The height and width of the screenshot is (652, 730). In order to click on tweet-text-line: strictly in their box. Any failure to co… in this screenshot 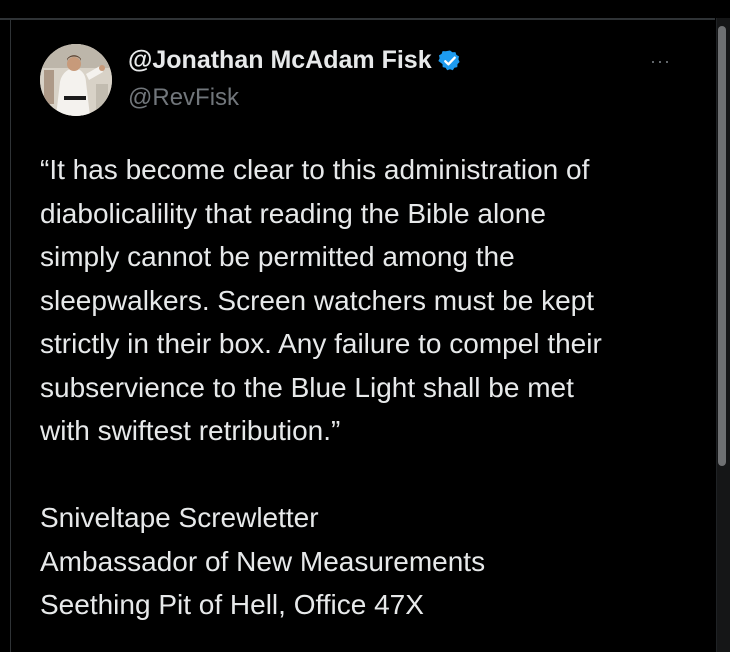, I will do `click(321, 343)`.